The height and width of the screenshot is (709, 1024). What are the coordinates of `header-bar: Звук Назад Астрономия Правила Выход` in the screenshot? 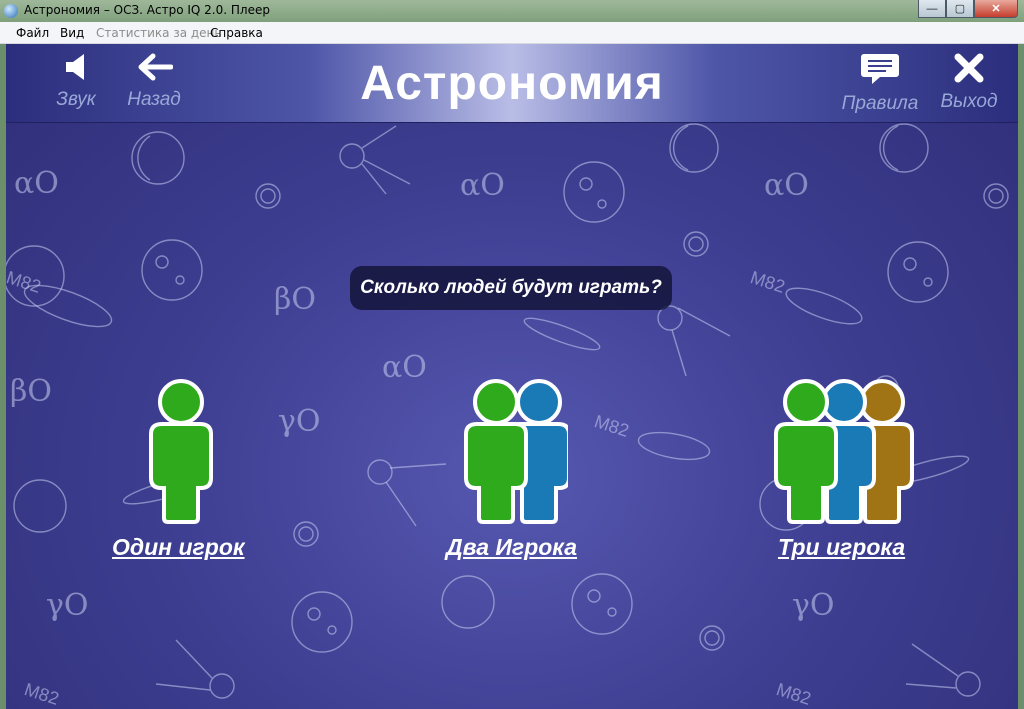 It's located at (512, 83).